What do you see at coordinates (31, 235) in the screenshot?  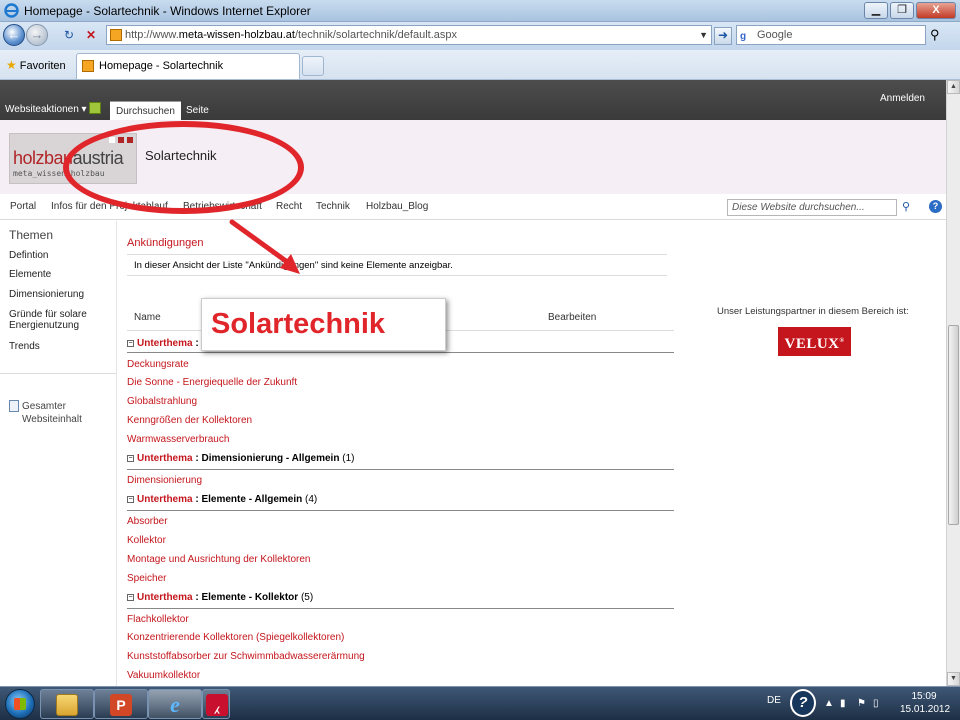 I see `leftnav-heading: Themen` at bounding box center [31, 235].